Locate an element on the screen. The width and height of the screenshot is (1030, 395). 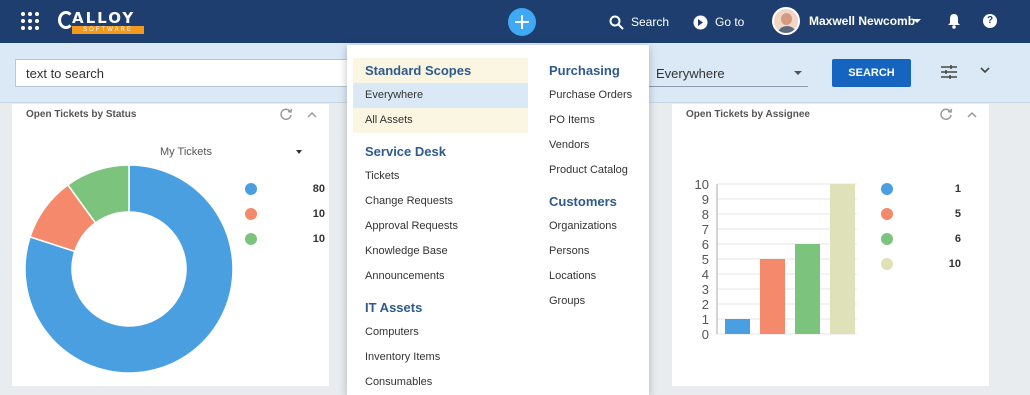
y-tick-label: 6 is located at coordinates (705, 244).